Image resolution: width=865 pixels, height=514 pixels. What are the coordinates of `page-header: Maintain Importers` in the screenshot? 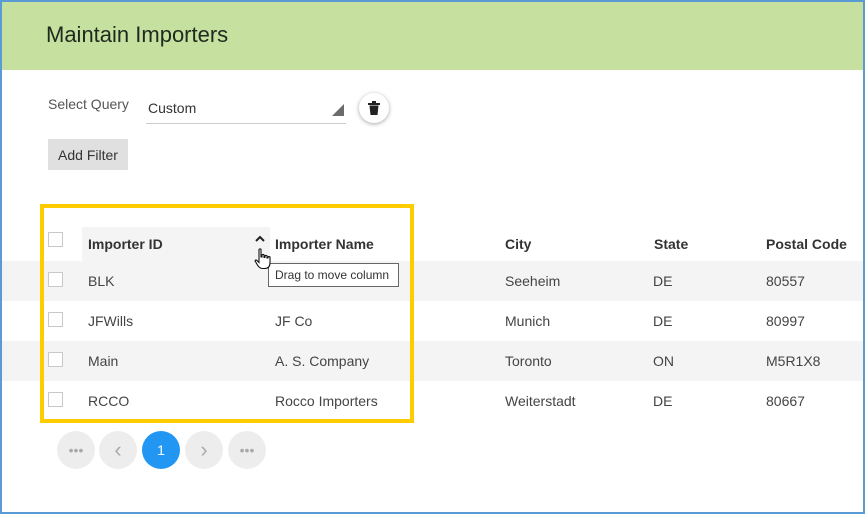 It's located at (432, 36).